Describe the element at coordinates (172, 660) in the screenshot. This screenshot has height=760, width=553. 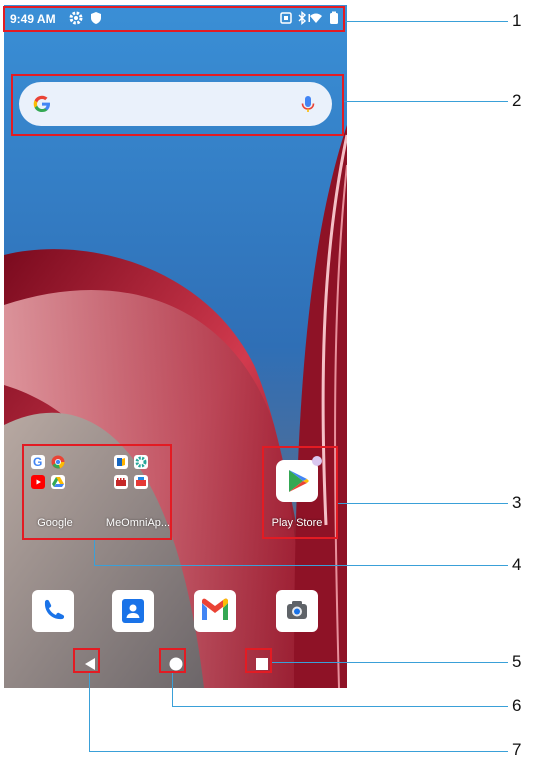
I see `highlight-home-button` at that location.